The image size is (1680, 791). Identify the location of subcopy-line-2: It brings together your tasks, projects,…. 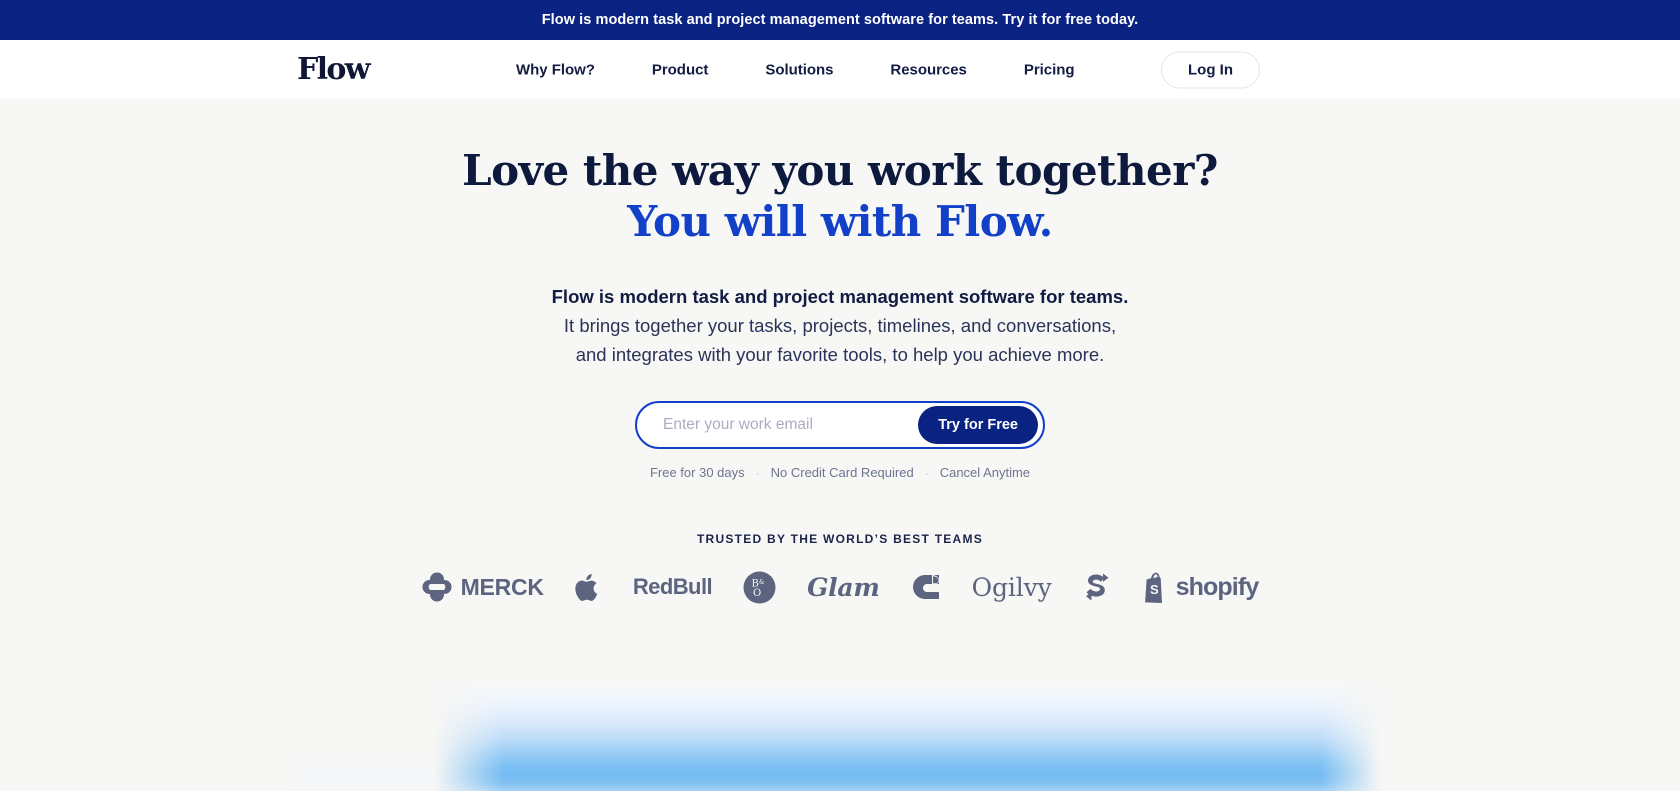
(840, 326).